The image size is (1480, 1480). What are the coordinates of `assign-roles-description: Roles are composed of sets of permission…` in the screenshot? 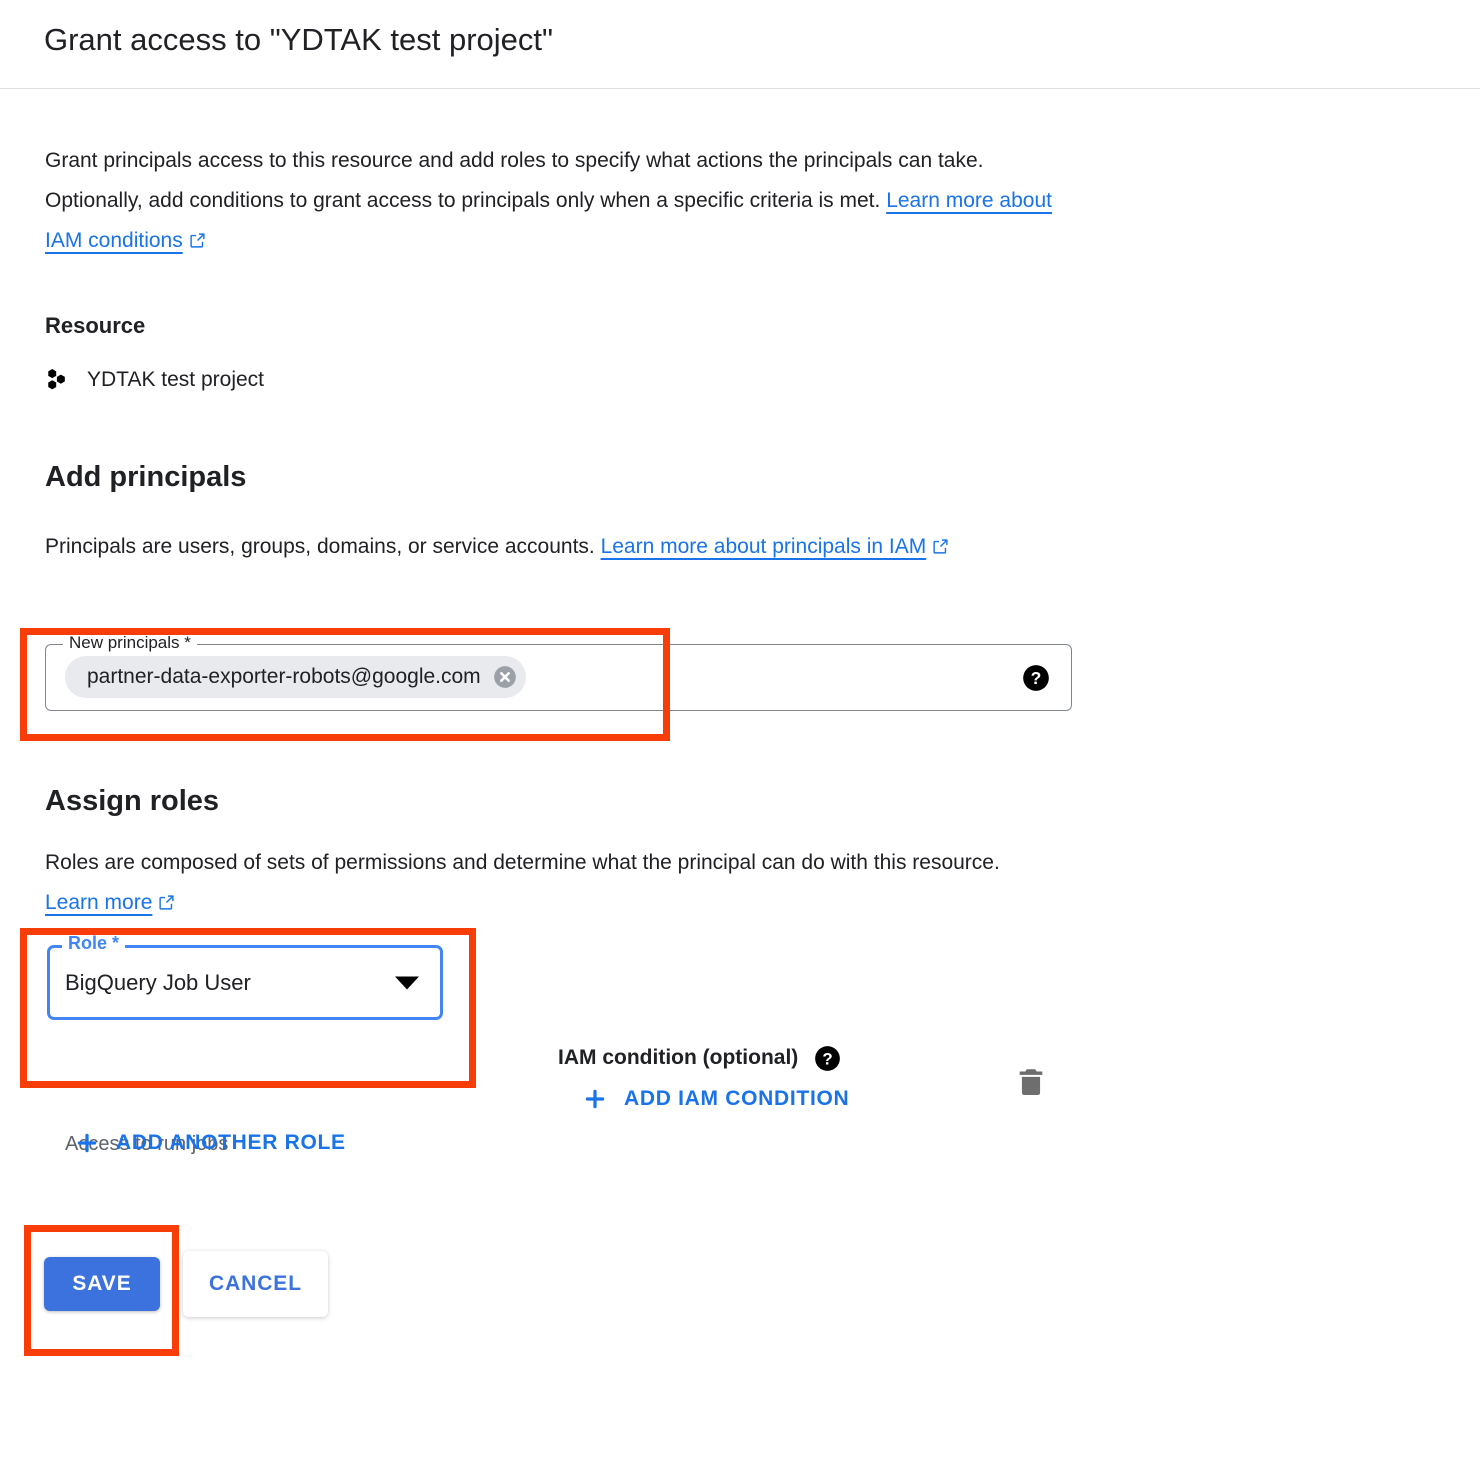 It's located at (545, 883).